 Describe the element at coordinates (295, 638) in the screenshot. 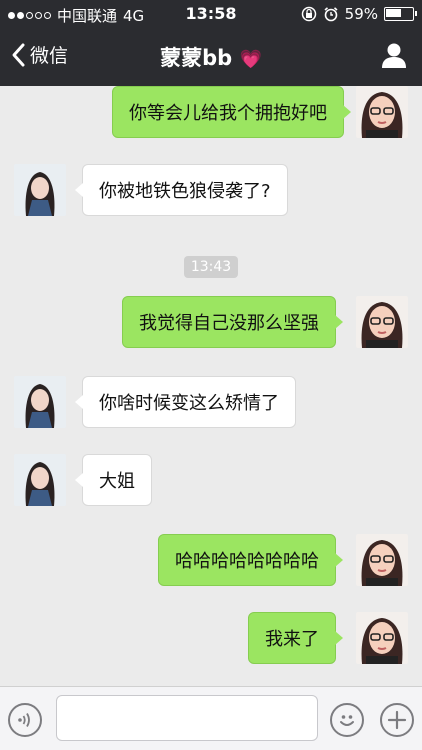

I see `message-bubble-outgoing: 我来了` at that location.